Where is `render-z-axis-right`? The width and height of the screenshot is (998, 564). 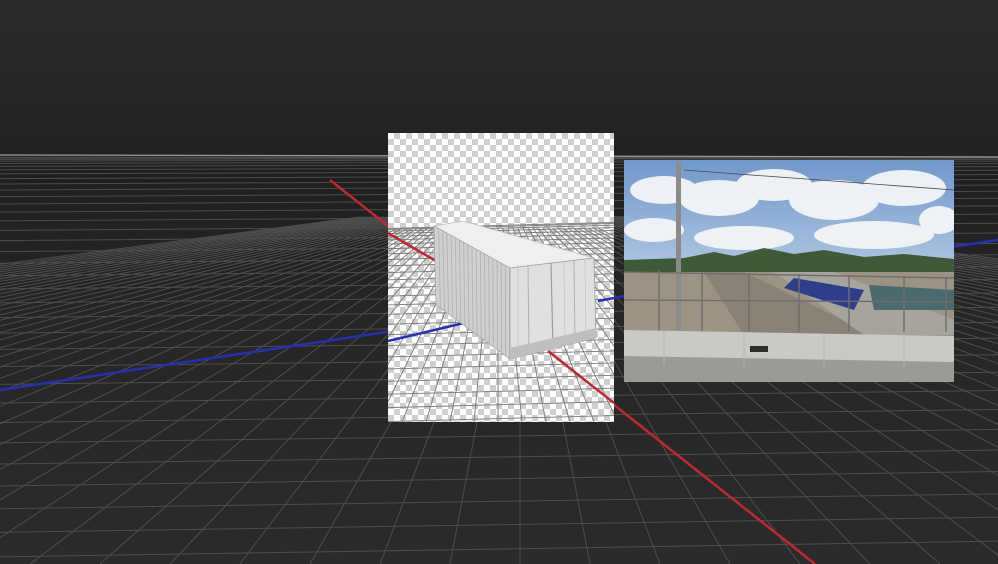
render-z-axis-right is located at coordinates (605, 299).